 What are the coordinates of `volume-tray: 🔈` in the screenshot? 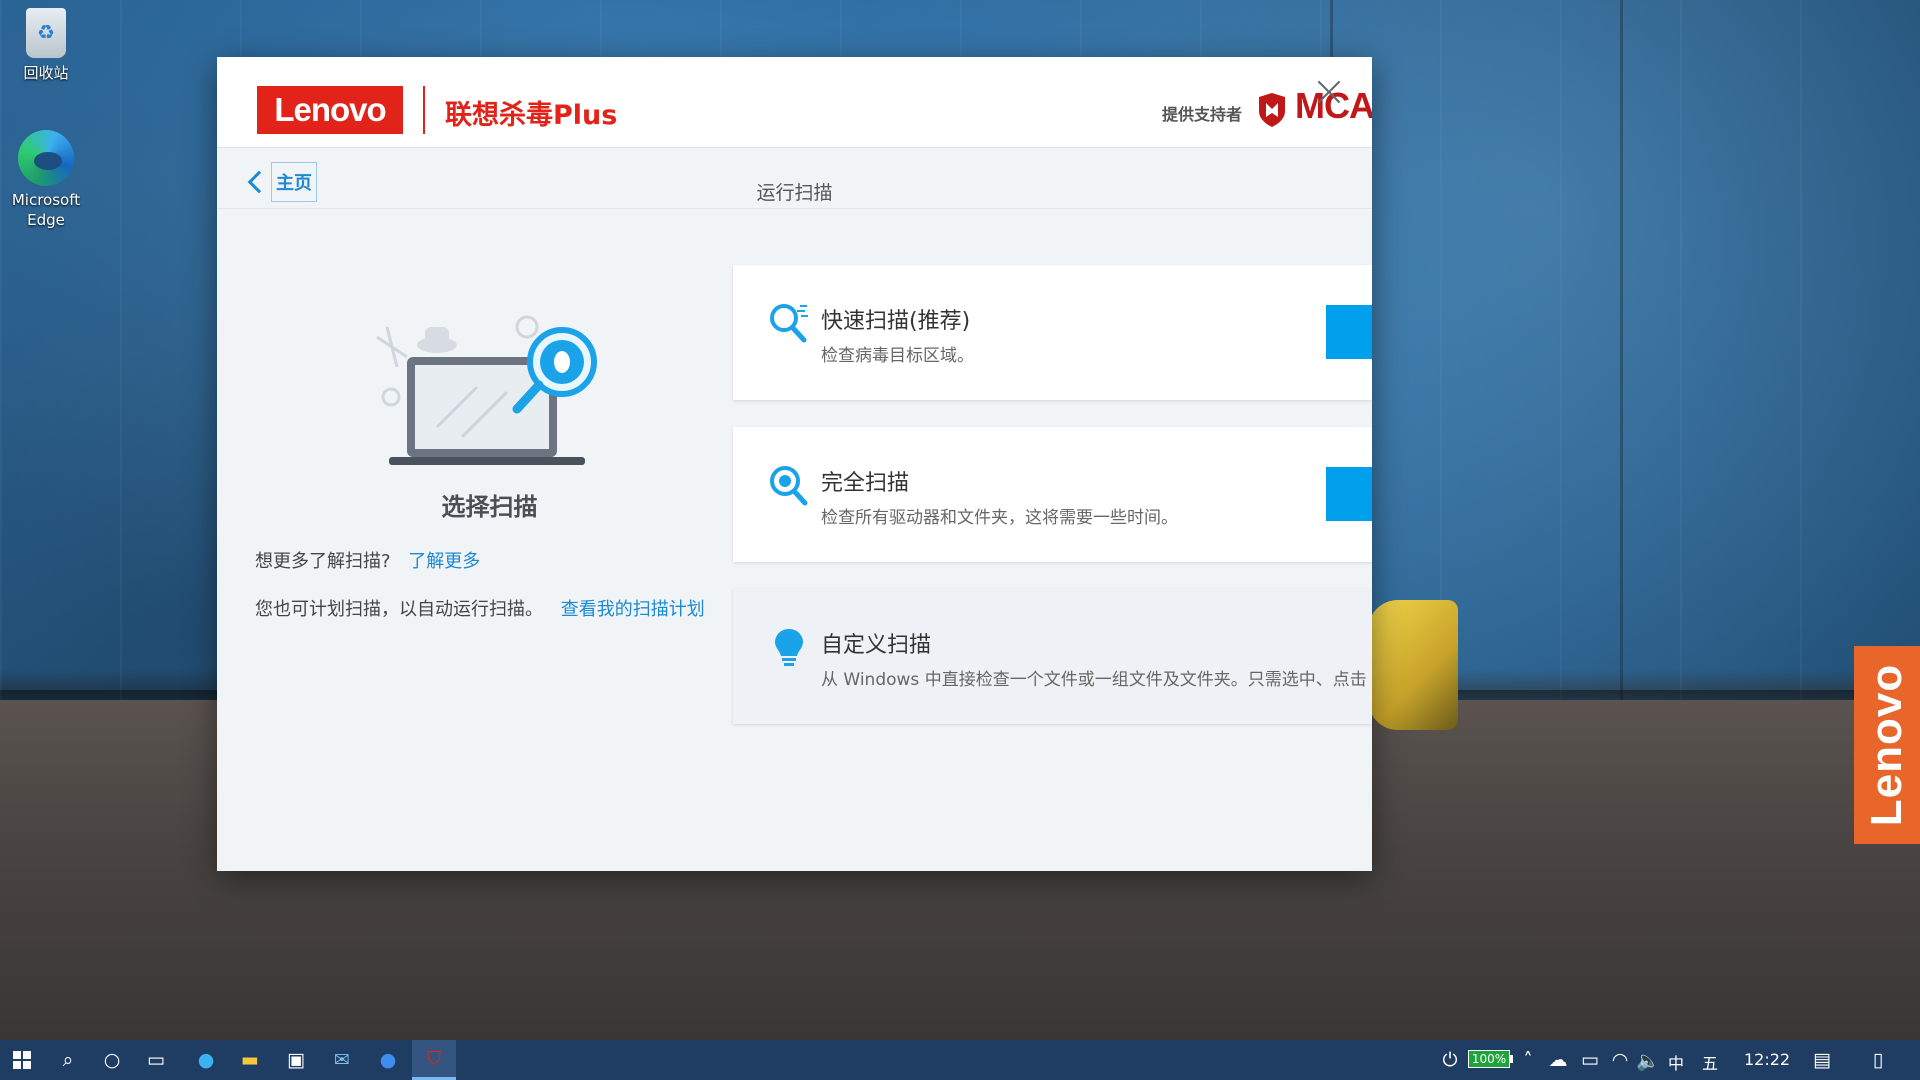 It's located at (1648, 1060).